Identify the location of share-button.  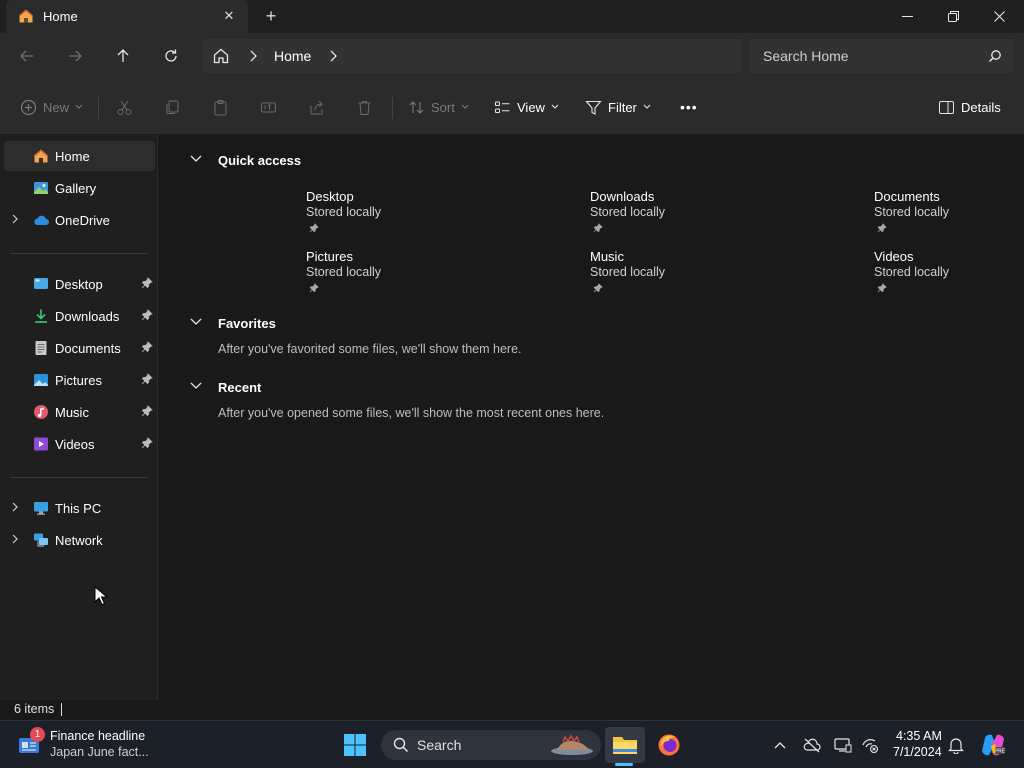
(316, 107).